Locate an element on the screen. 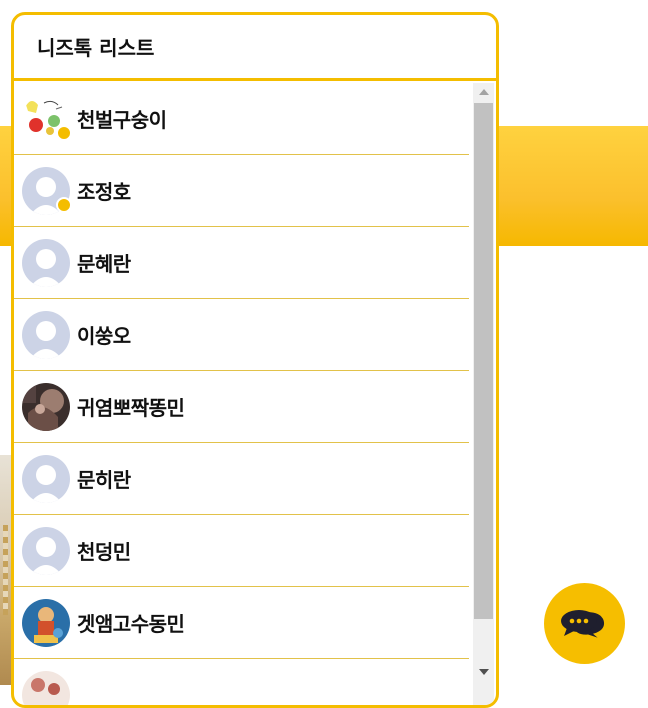 The image size is (648, 708). scroll-down-button is located at coordinates (483, 672).